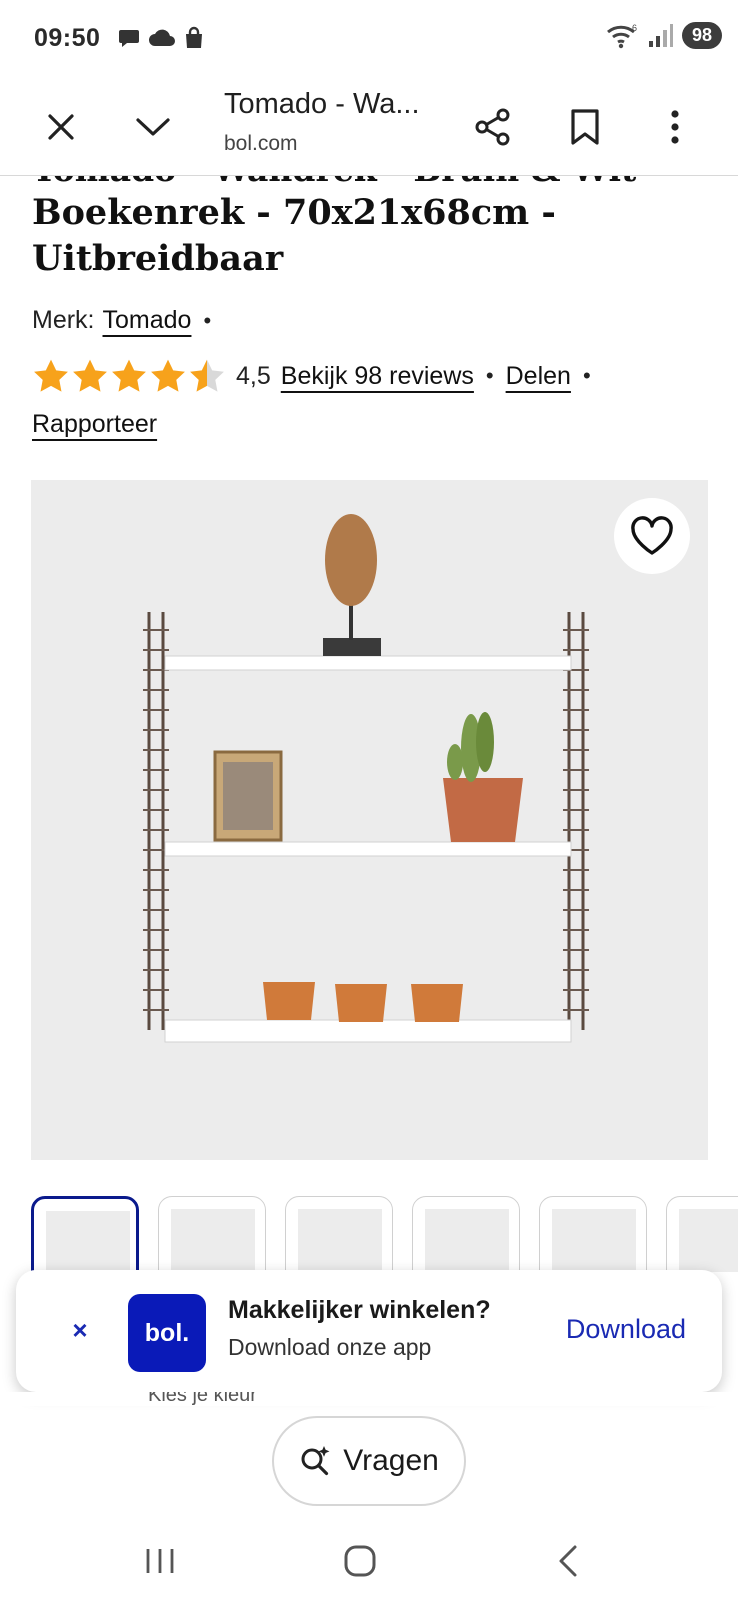  I want to click on back-button, so click(568, 1561).